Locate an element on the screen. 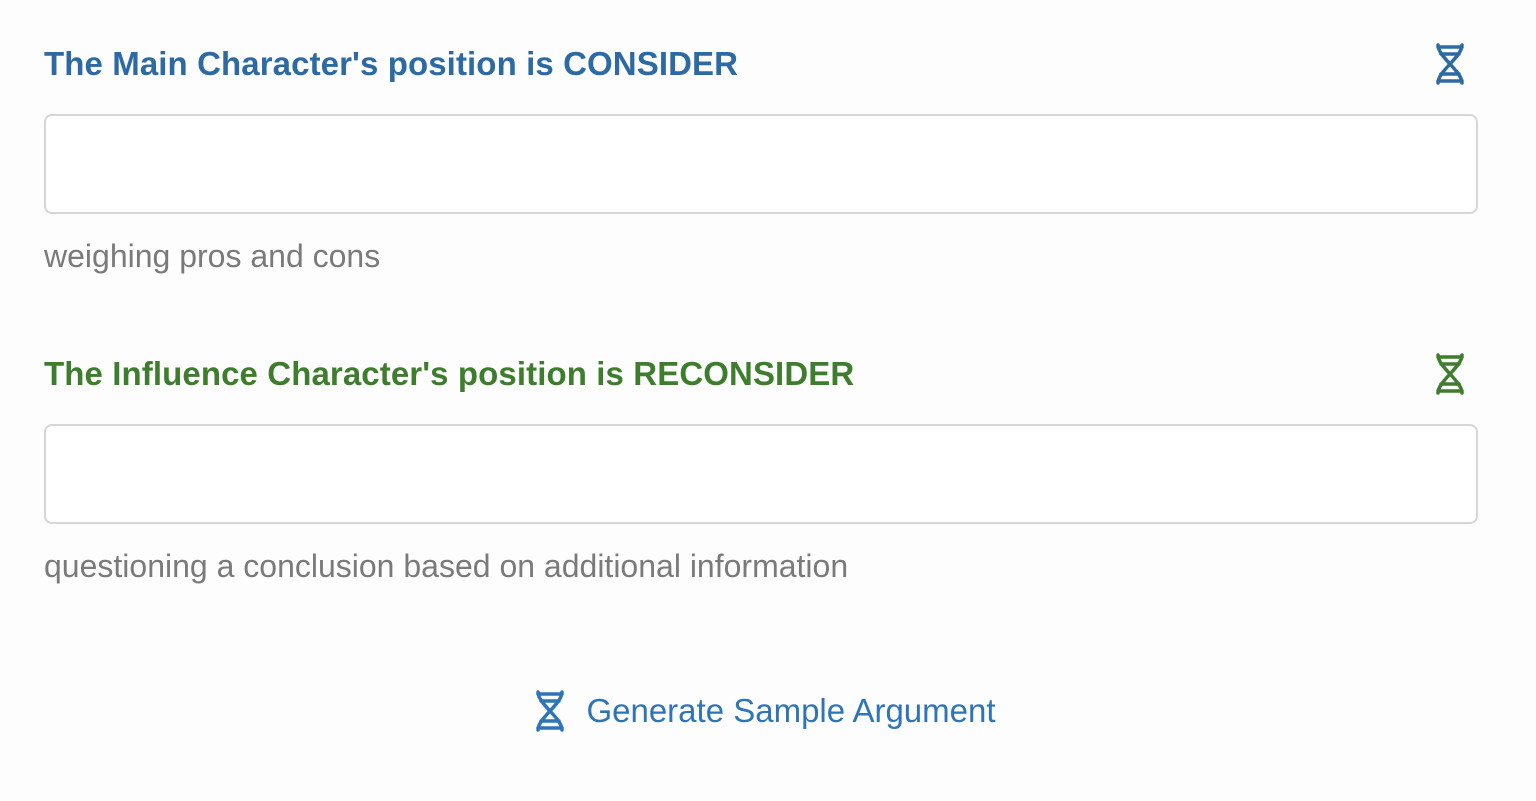 This screenshot has height=801, width=1536. main-character-hint: weighing pros and cons is located at coordinates (212, 256).